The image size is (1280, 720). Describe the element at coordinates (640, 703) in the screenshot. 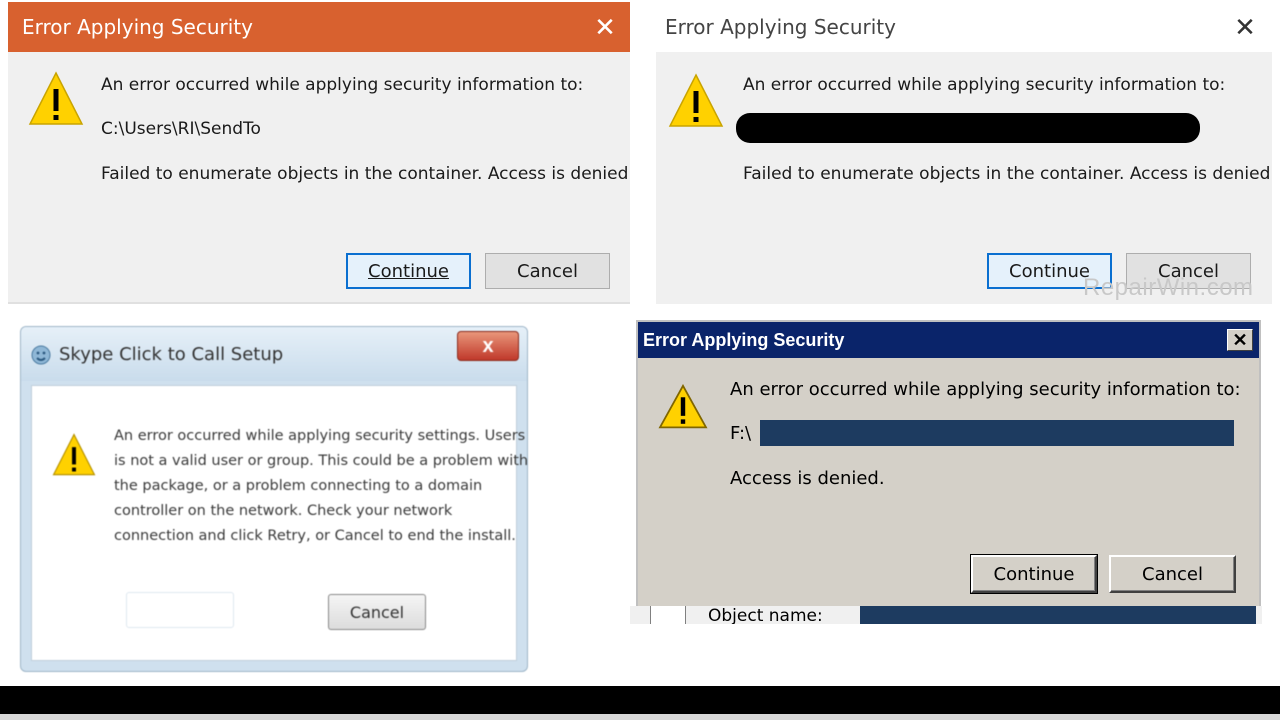

I see `bottom-band` at that location.